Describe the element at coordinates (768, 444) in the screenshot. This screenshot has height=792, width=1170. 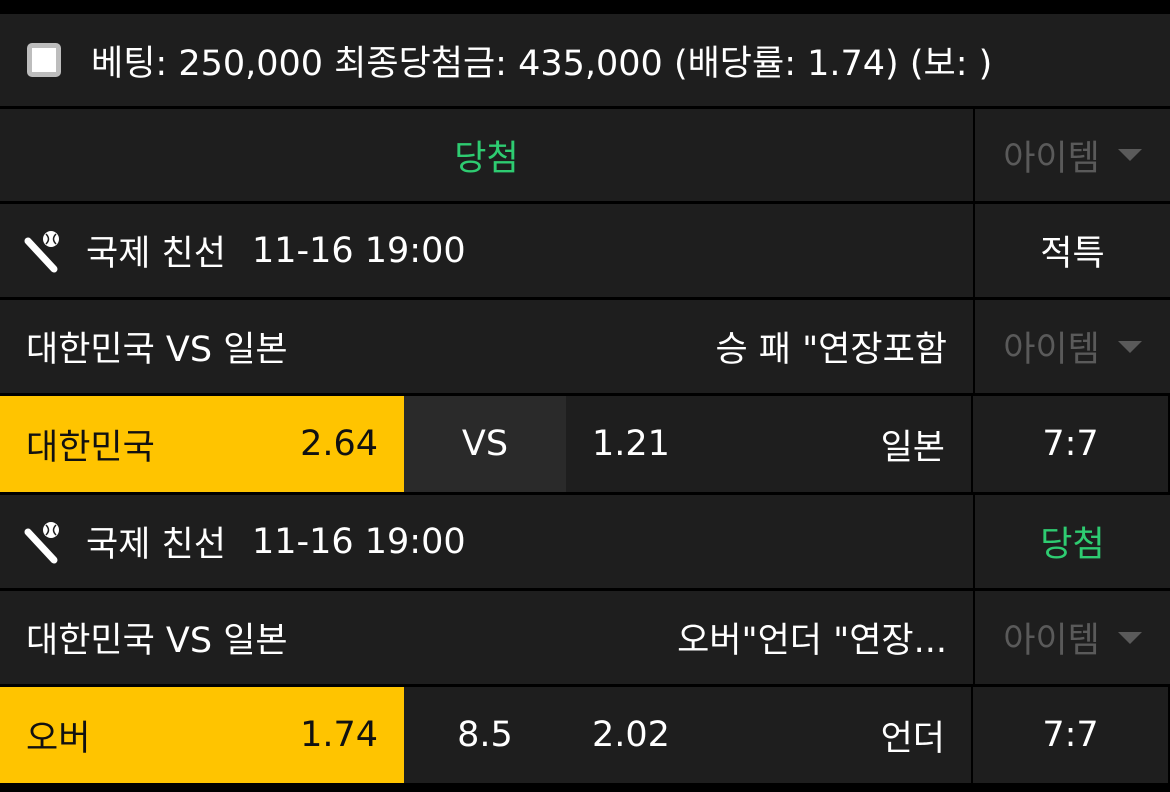
I see `away-pick-button: 1.21 일본` at that location.